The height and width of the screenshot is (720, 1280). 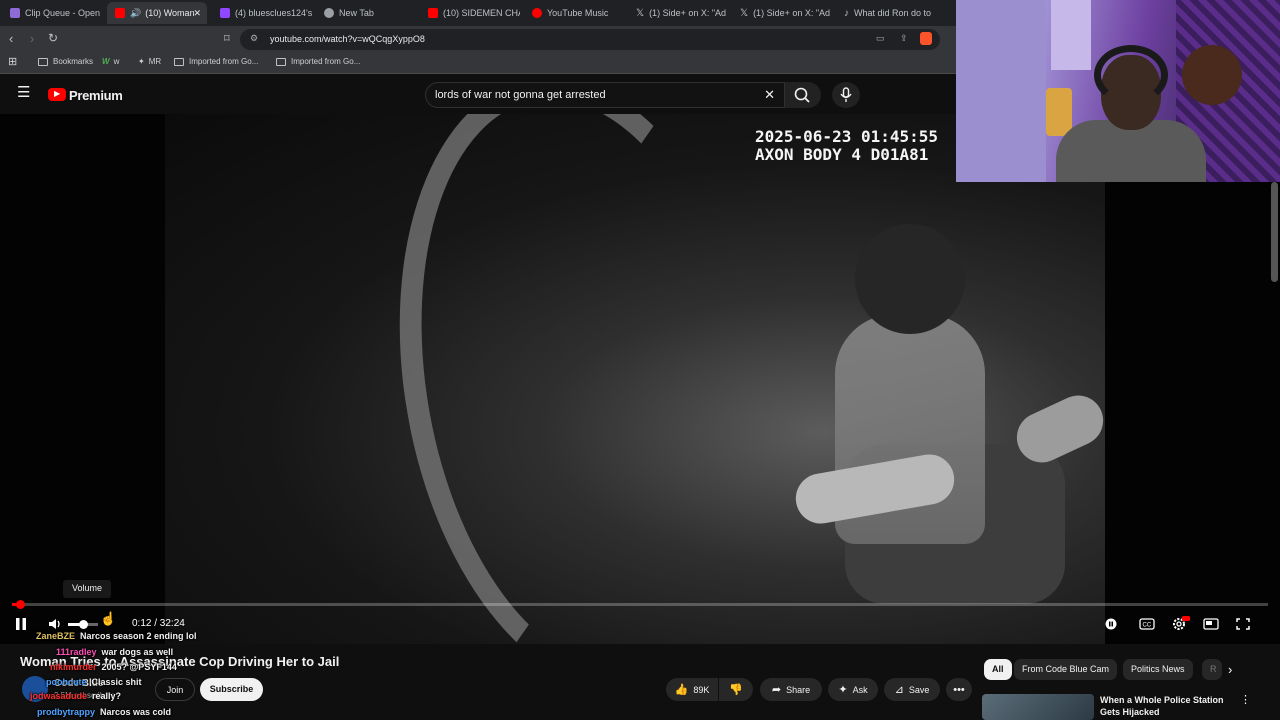 What do you see at coordinates (853, 689) in the screenshot?
I see `ask-button: ✦ Ask` at bounding box center [853, 689].